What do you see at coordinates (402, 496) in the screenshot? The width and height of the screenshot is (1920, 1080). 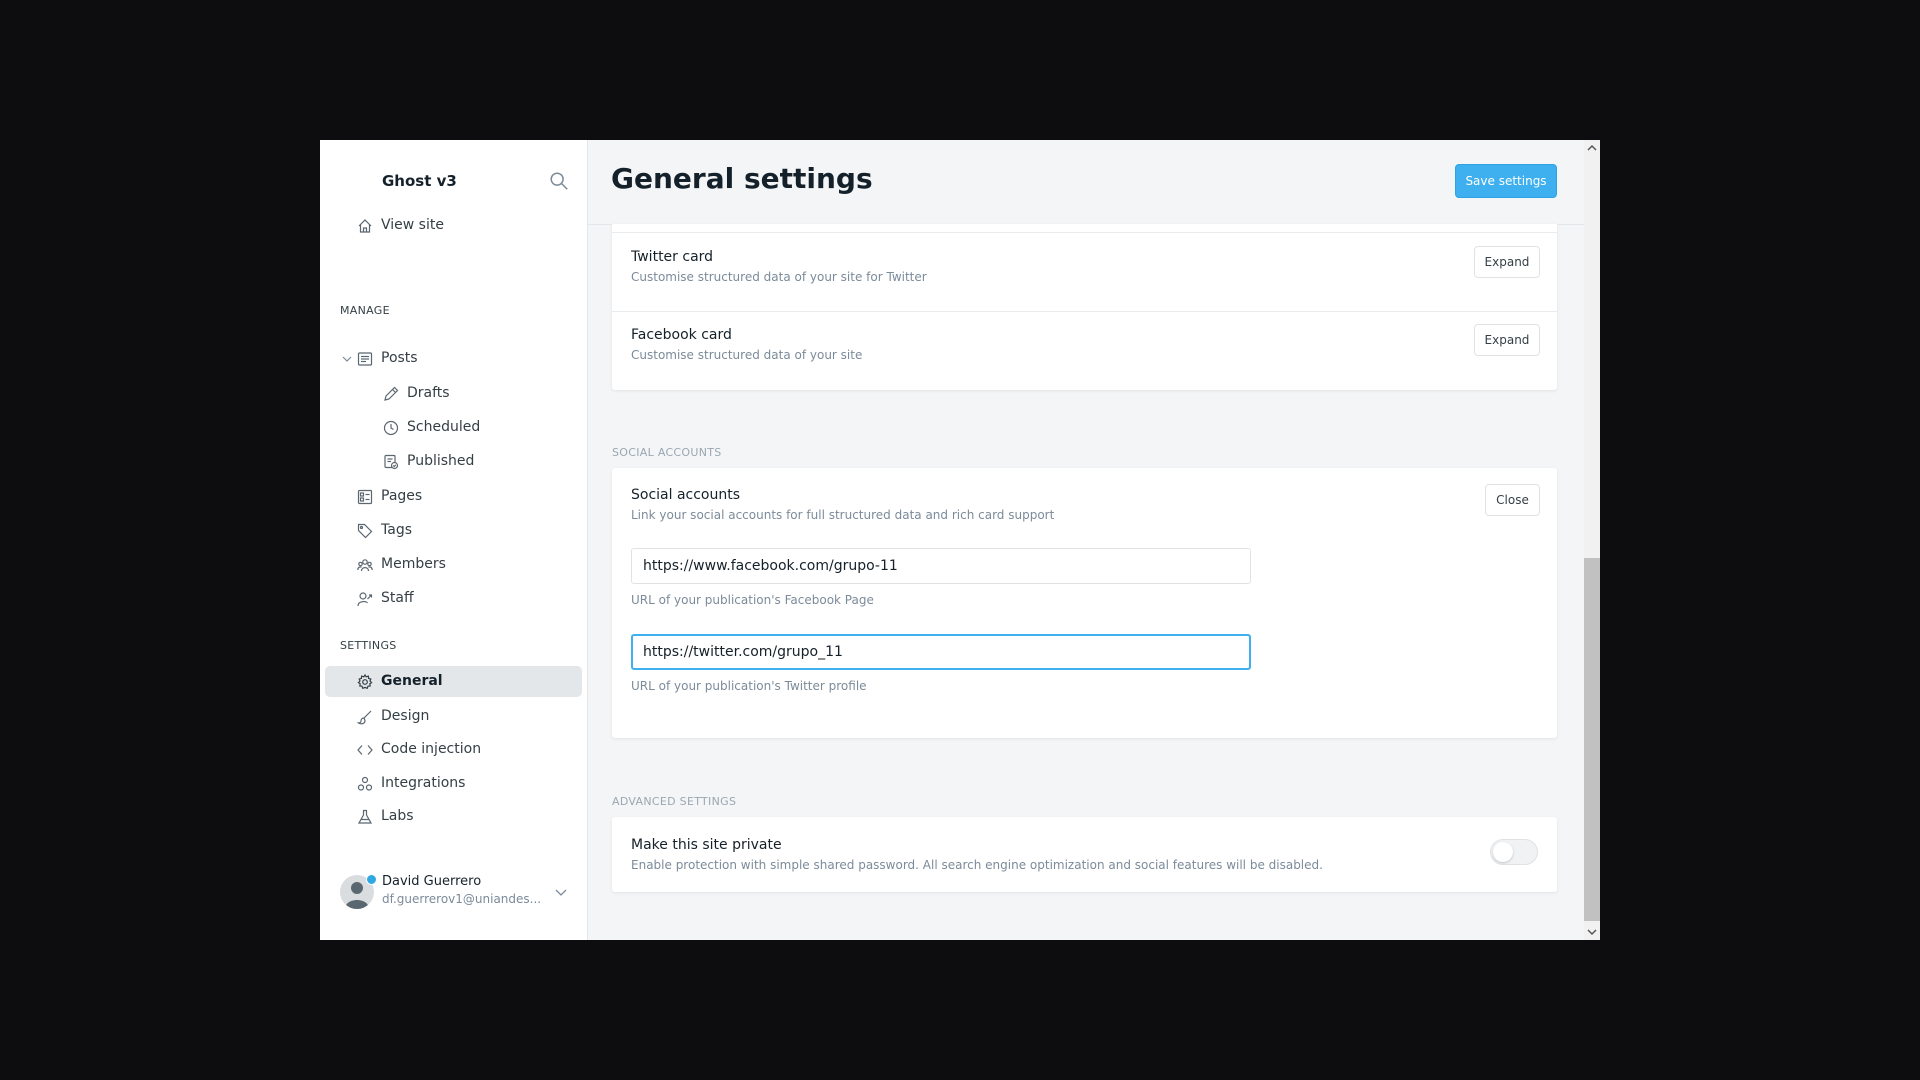 I see `nav-label: Pages` at bounding box center [402, 496].